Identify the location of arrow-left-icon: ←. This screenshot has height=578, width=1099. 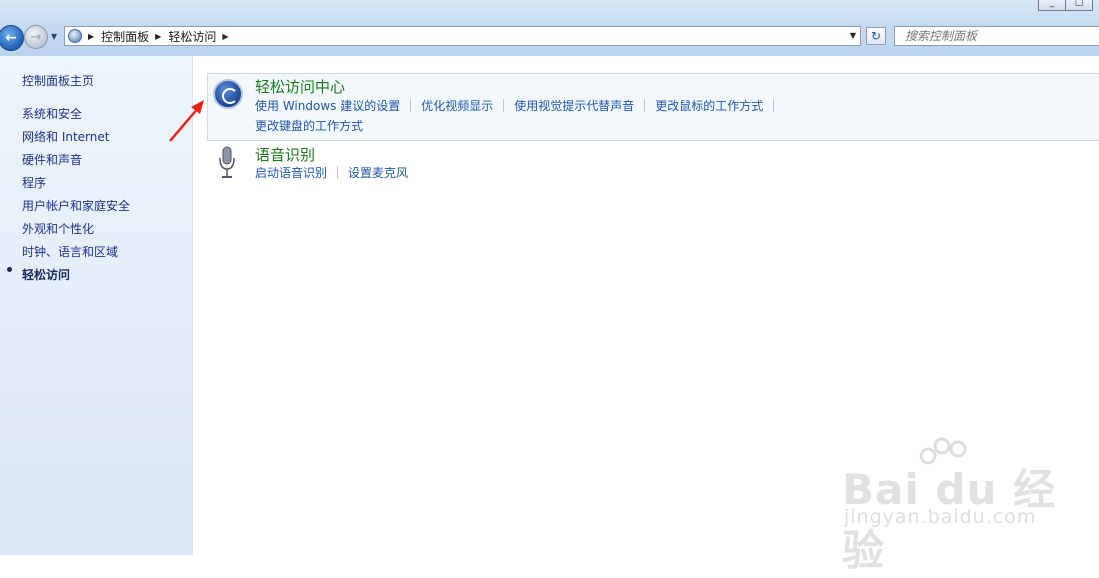
(11, 38).